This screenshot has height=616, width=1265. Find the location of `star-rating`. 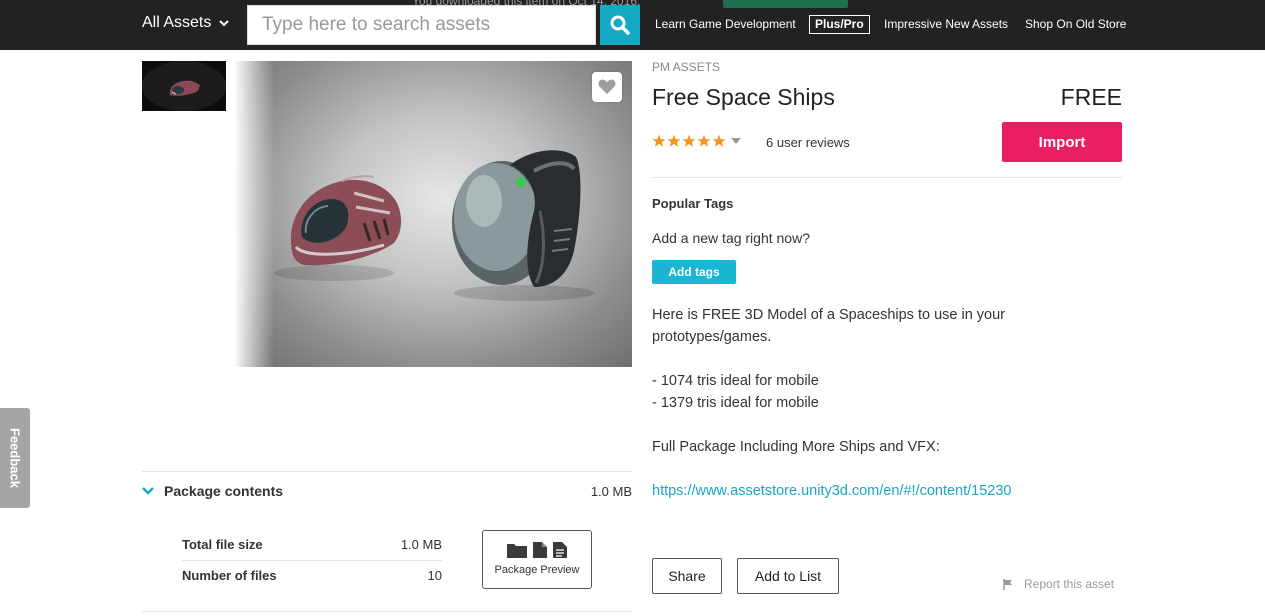

star-rating is located at coordinates (697, 141).